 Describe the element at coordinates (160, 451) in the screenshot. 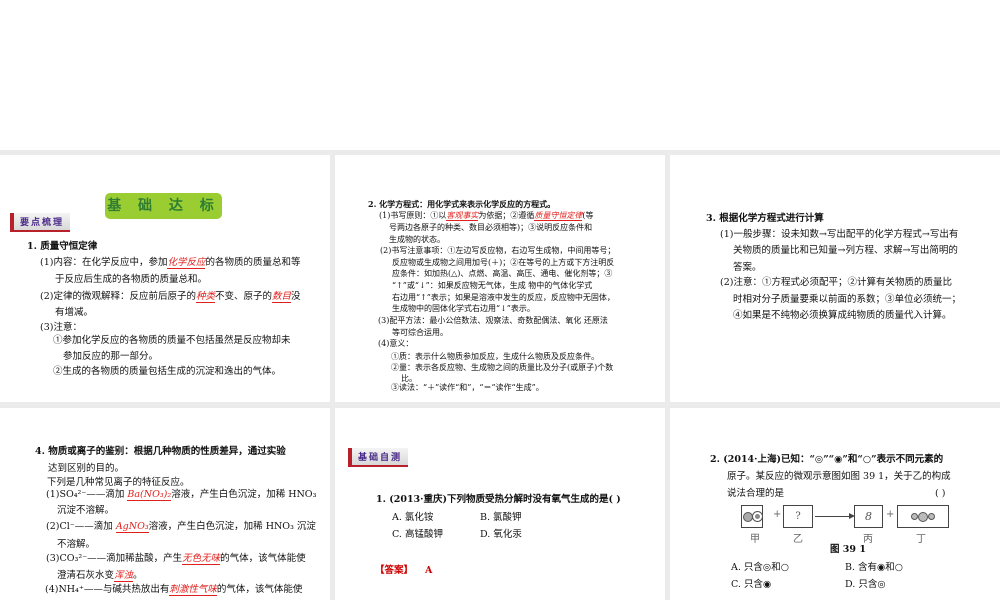

I see `heading: 4. 物质或离子的鉴别：根据几种物质的性质差异，通过实验` at that location.